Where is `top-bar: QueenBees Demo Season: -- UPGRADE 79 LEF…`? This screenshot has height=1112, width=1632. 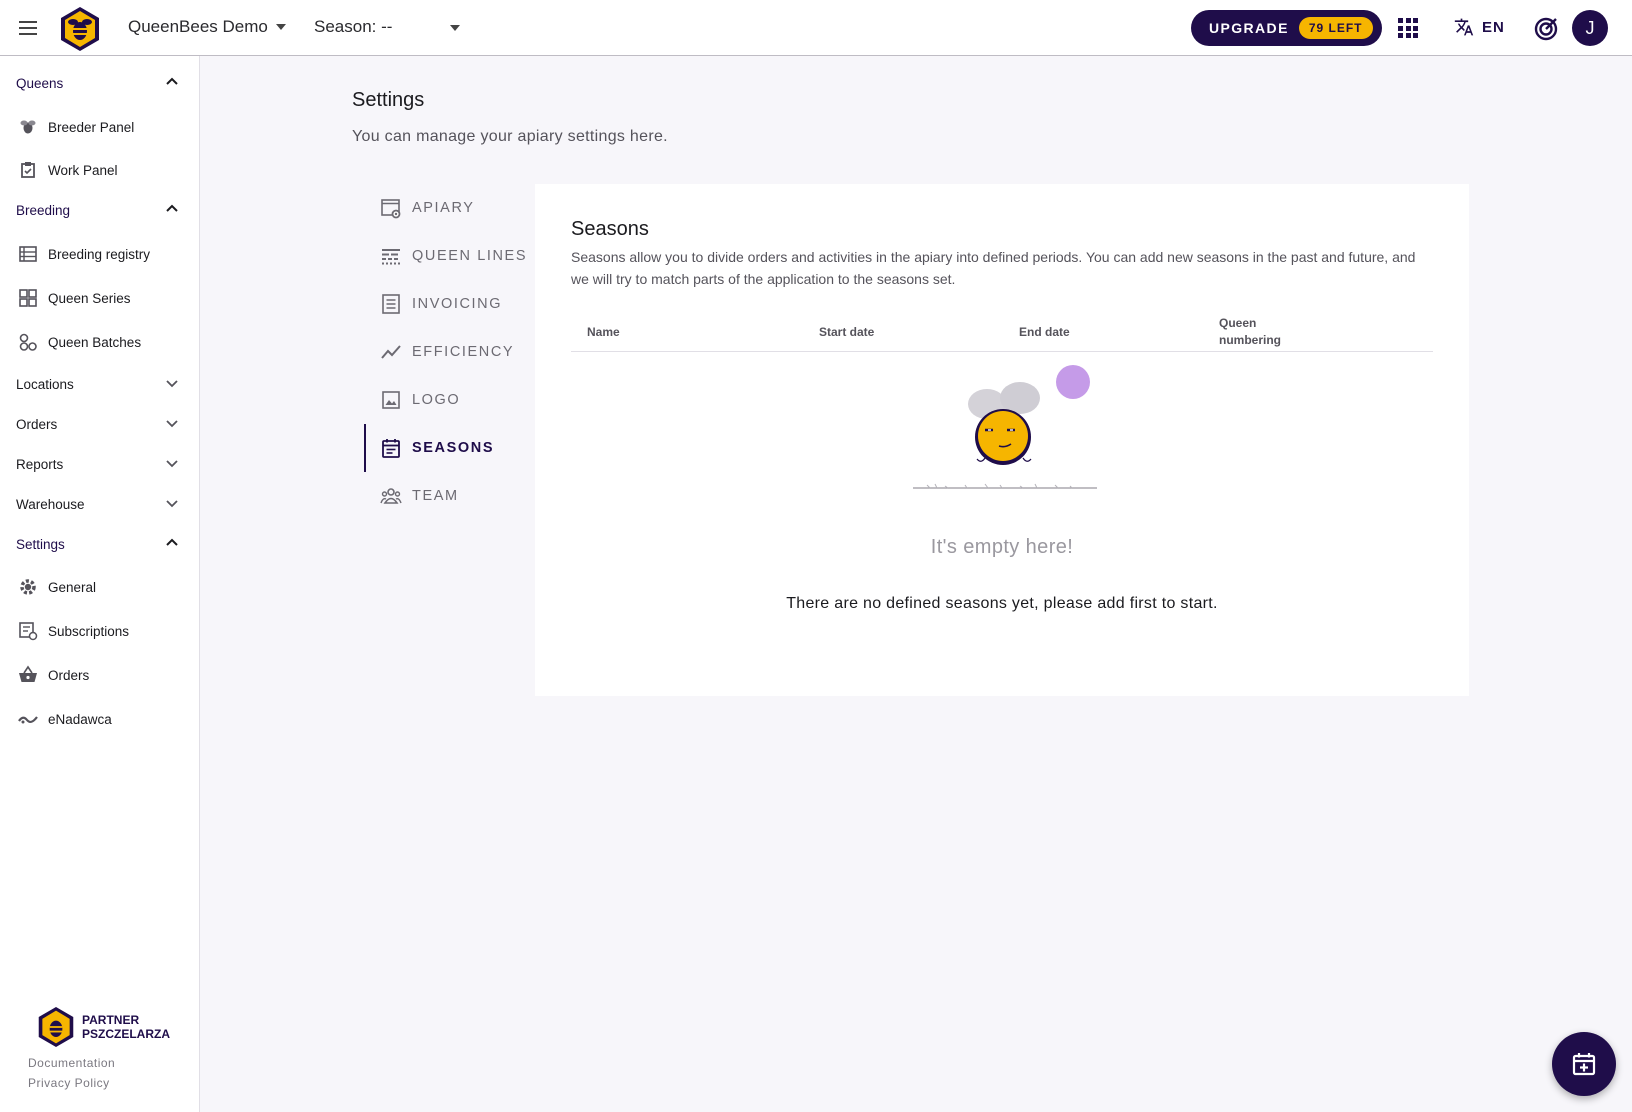 top-bar: QueenBees Demo Season: -- UPGRADE 79 LEF… is located at coordinates (816, 28).